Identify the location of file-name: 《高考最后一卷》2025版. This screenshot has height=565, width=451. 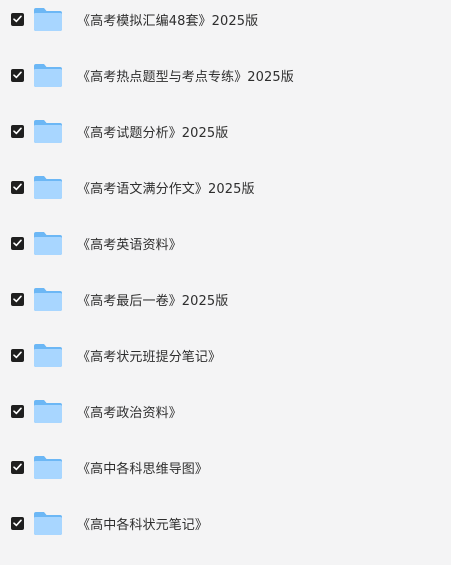
(152, 299).